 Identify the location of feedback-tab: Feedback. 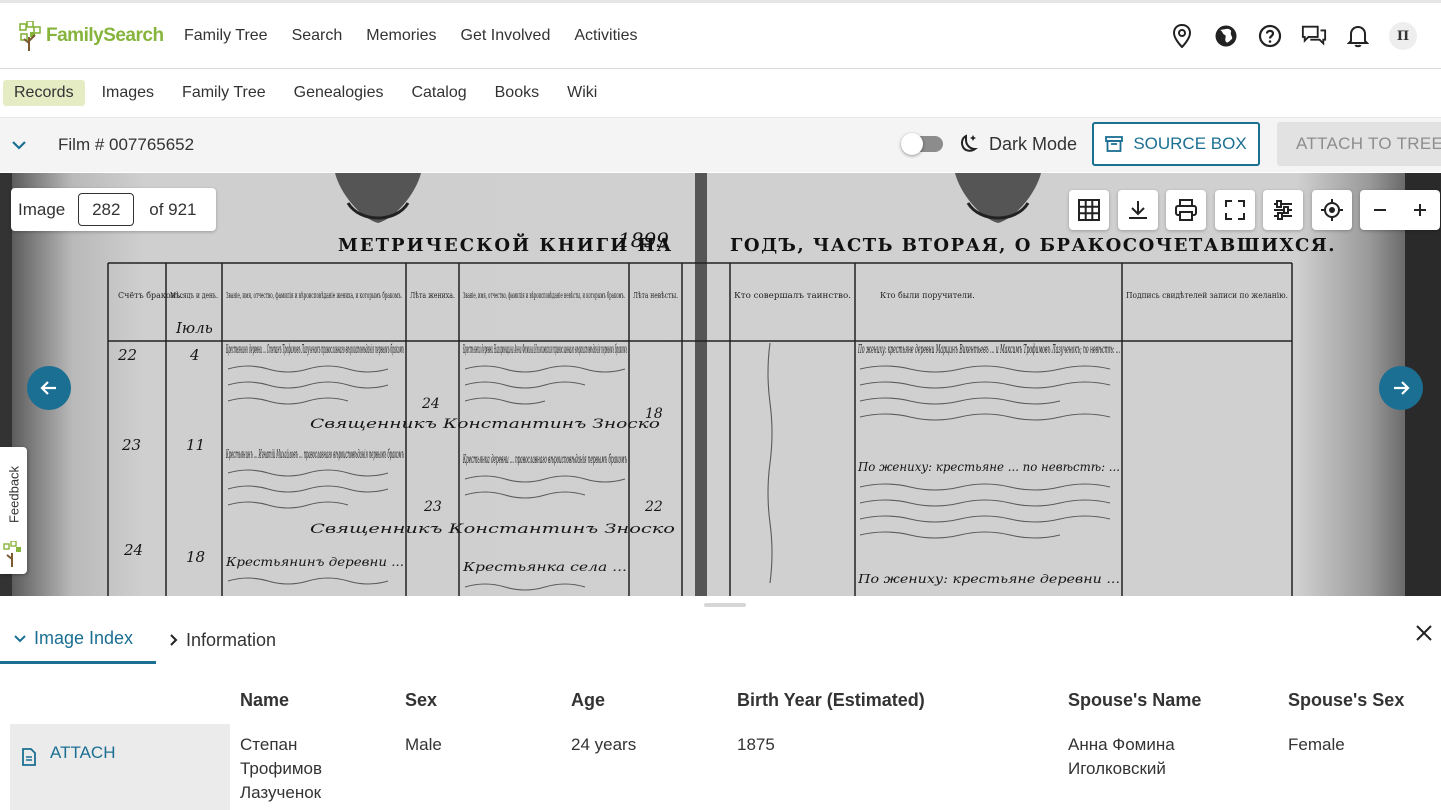
(13, 510).